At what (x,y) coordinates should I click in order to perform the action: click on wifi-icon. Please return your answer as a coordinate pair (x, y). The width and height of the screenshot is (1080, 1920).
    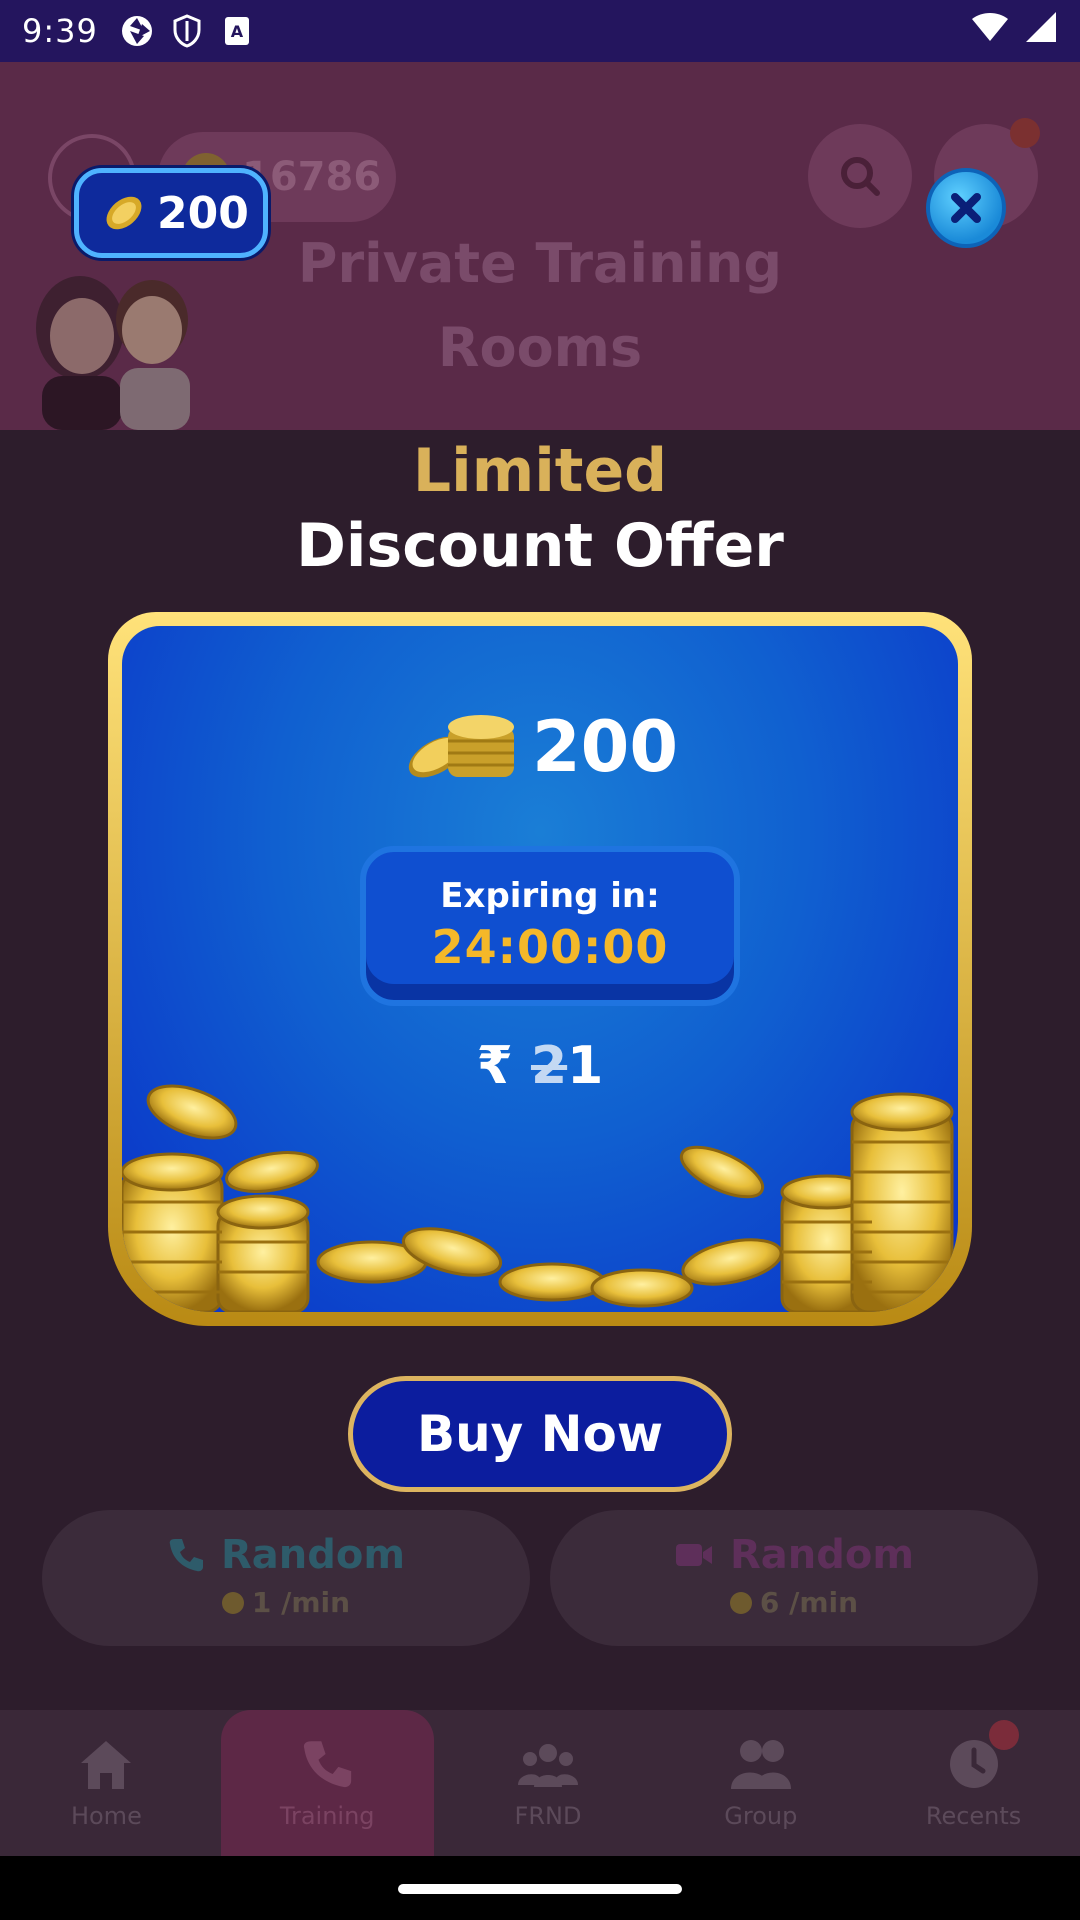
    Looking at the image, I should click on (990, 31).